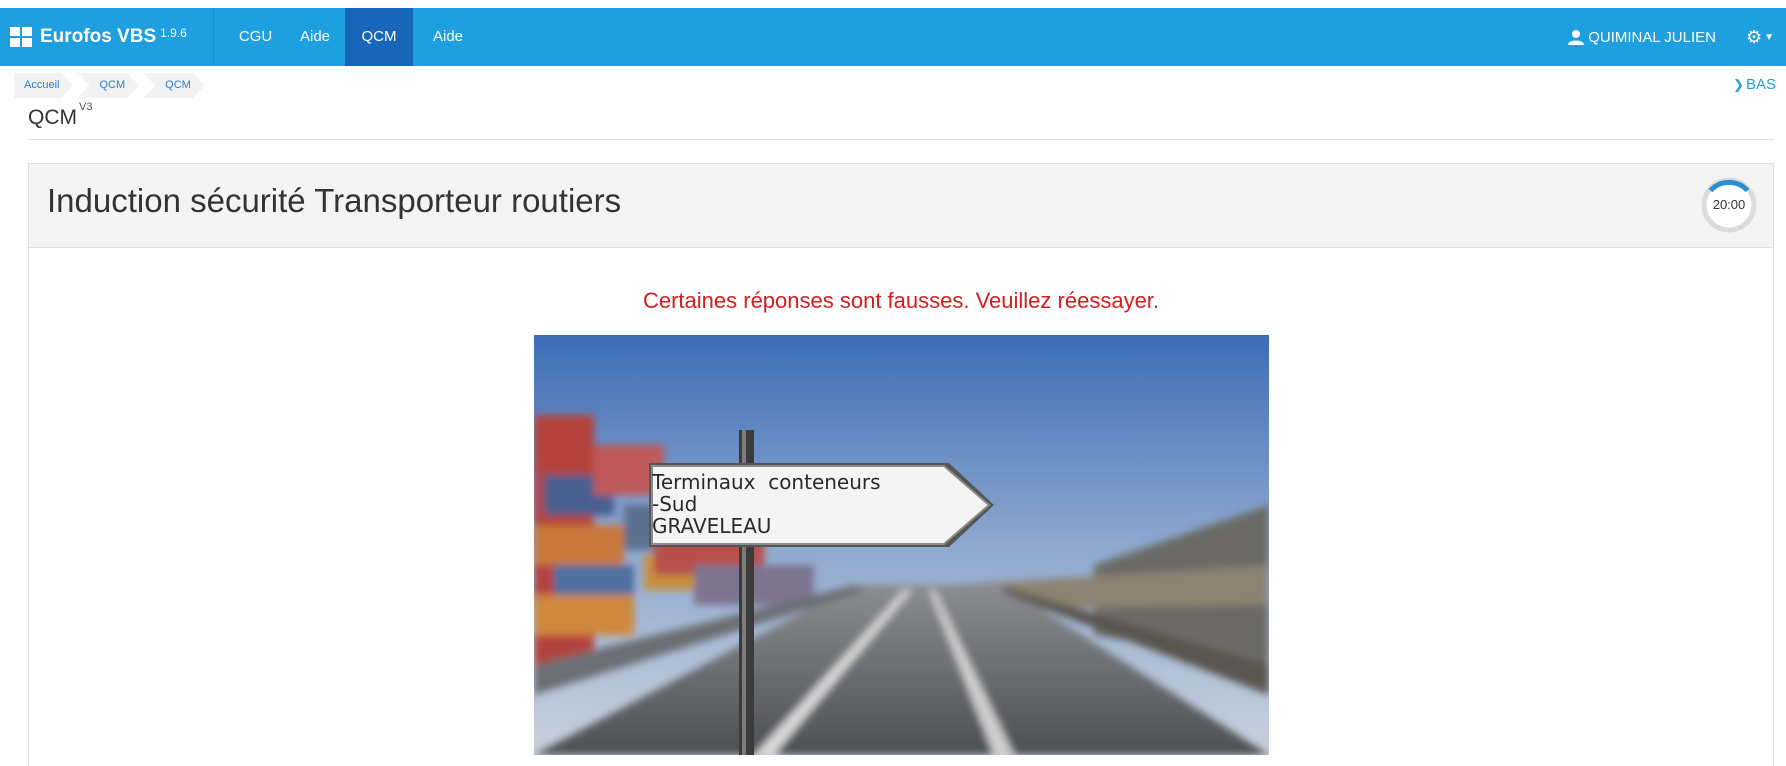  What do you see at coordinates (1760, 84) in the screenshot?
I see `scroll-bottom-label: BAS` at bounding box center [1760, 84].